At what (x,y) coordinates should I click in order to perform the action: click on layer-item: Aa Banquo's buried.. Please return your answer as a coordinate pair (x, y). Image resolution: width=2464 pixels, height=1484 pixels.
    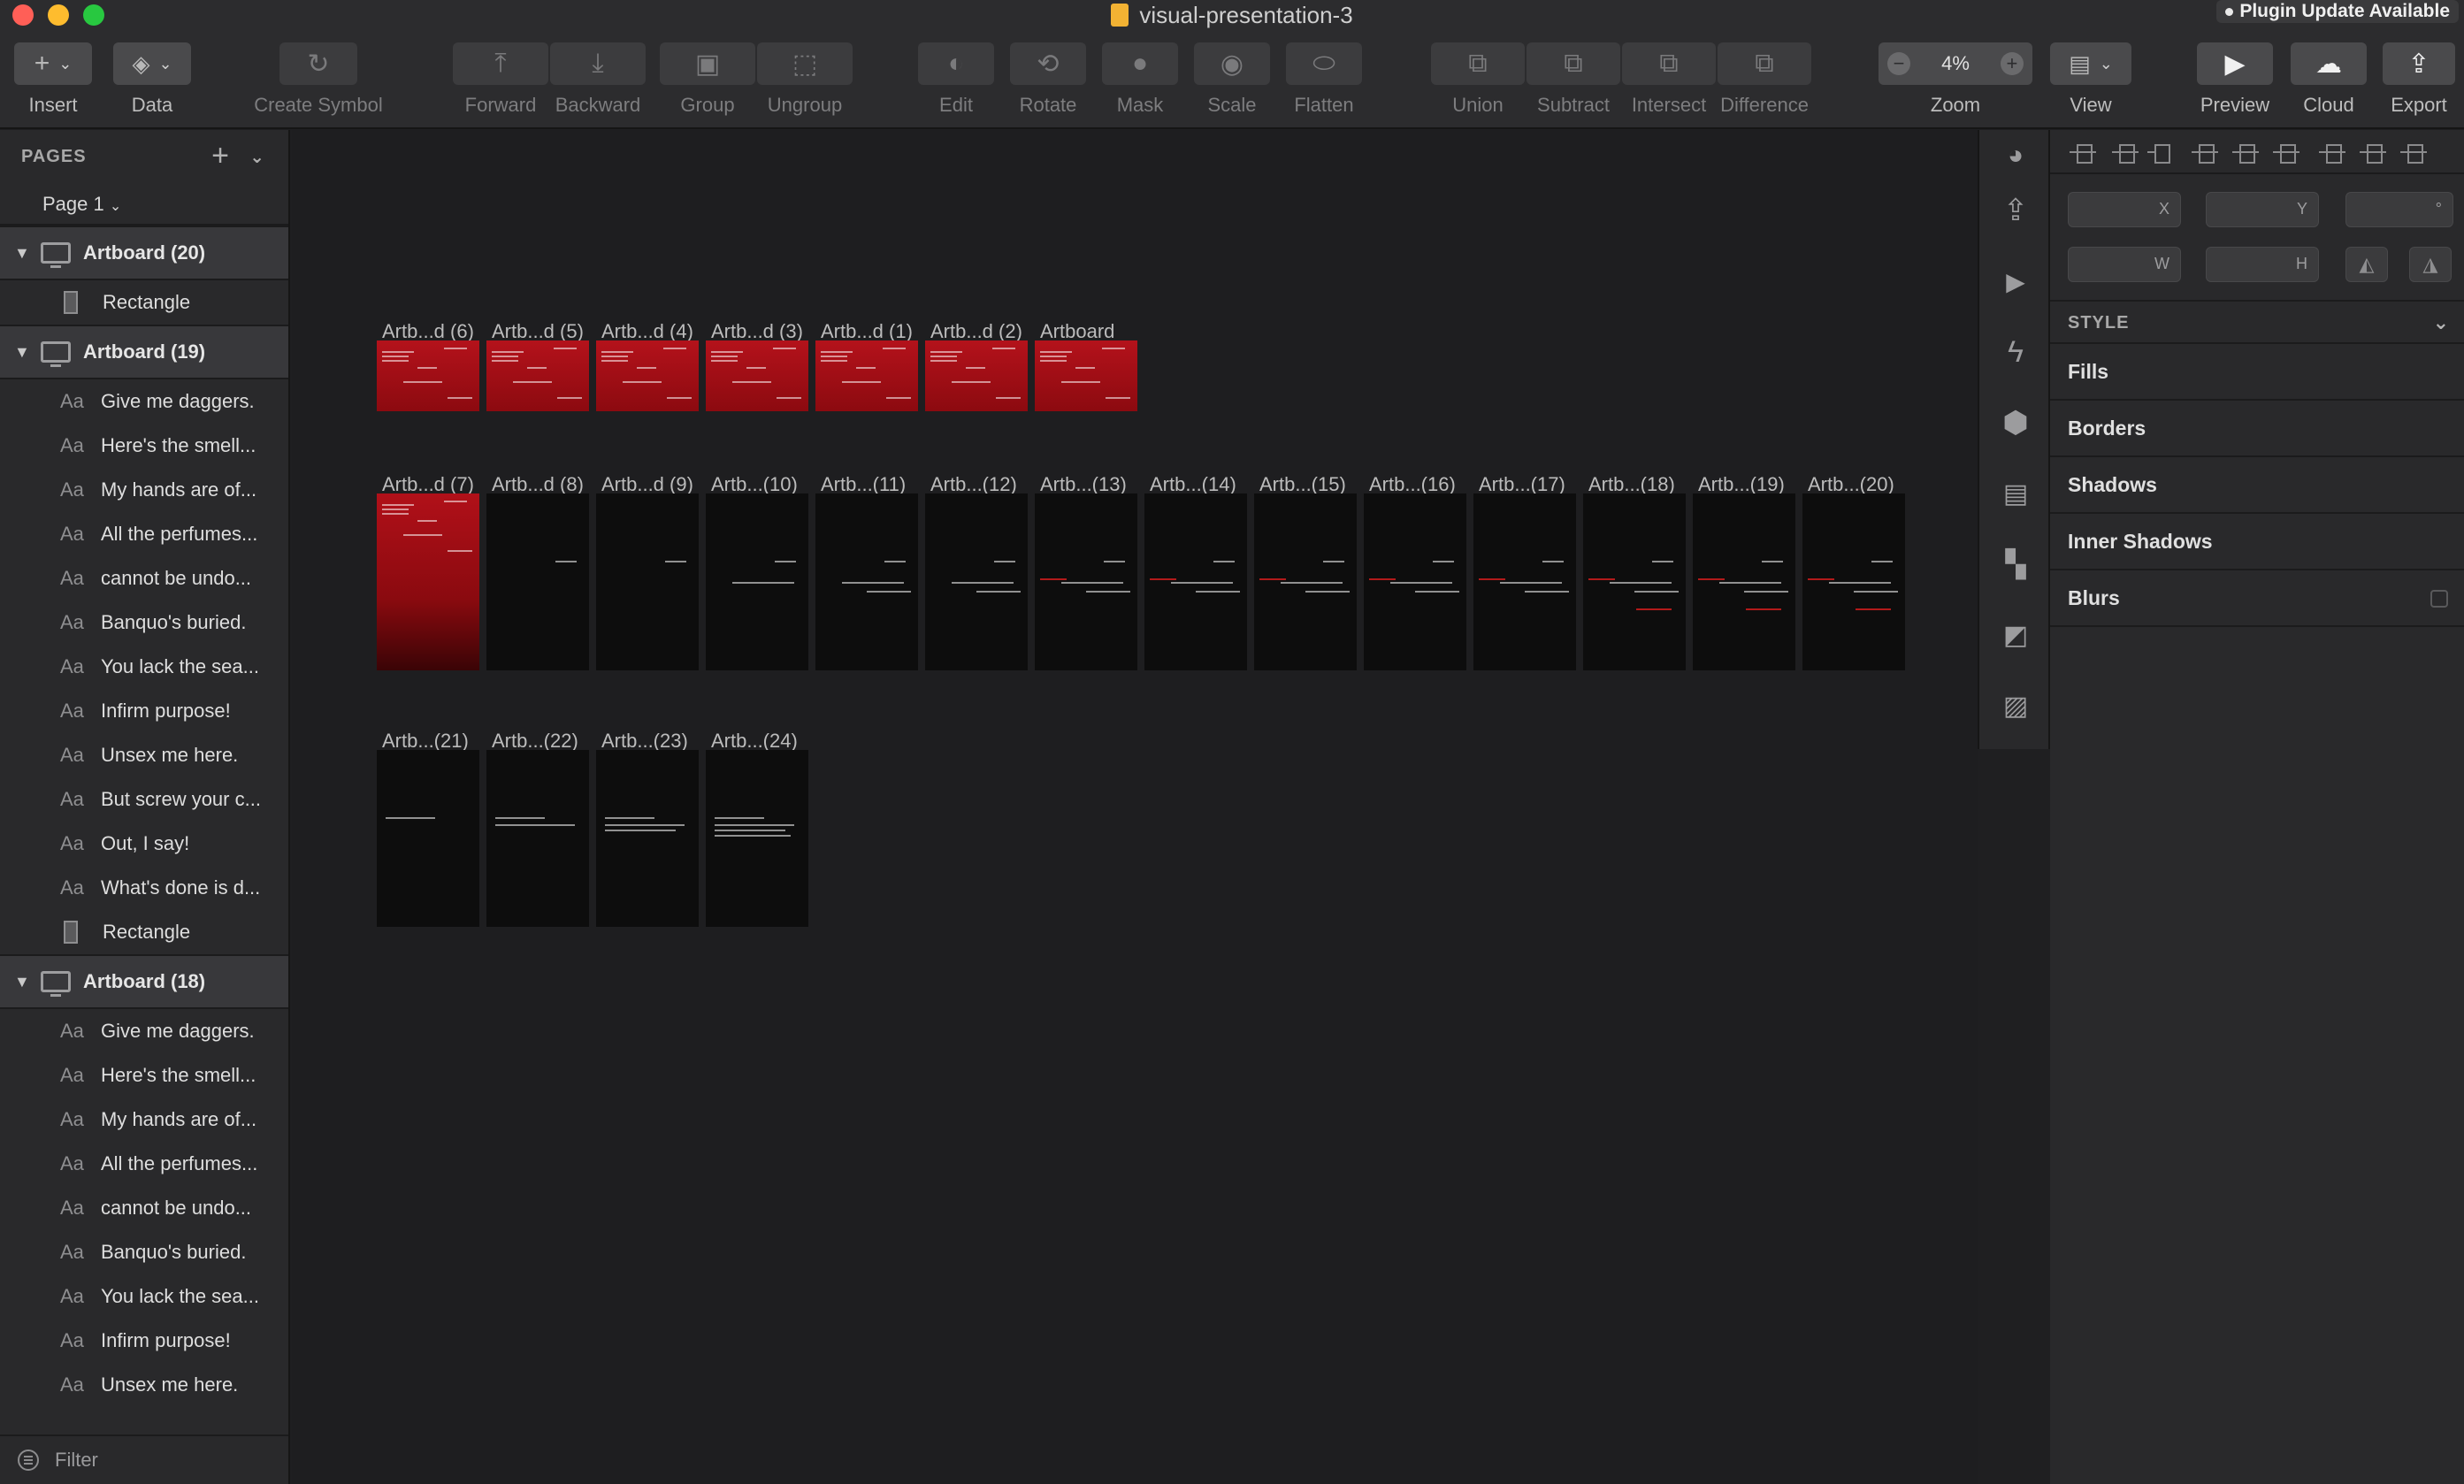
    Looking at the image, I should click on (144, 1252).